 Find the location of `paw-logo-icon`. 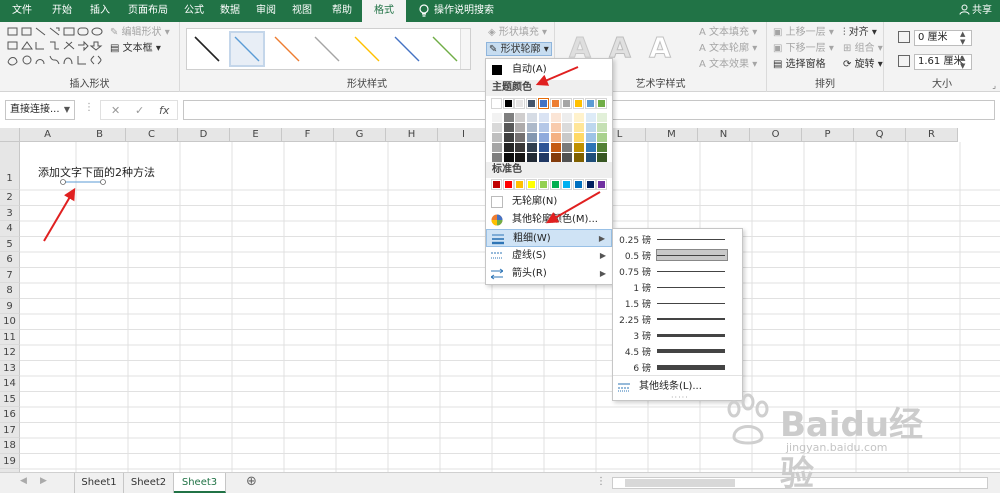

paw-logo-icon is located at coordinates (748, 419).